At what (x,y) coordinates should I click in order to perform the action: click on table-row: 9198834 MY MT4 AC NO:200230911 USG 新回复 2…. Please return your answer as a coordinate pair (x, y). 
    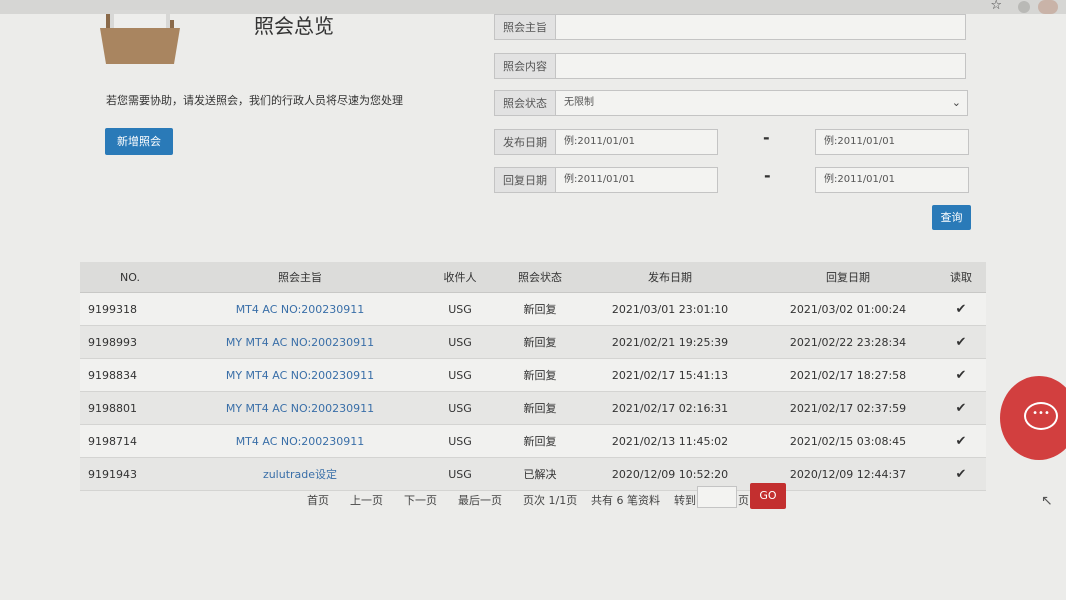
    Looking at the image, I should click on (533, 375).